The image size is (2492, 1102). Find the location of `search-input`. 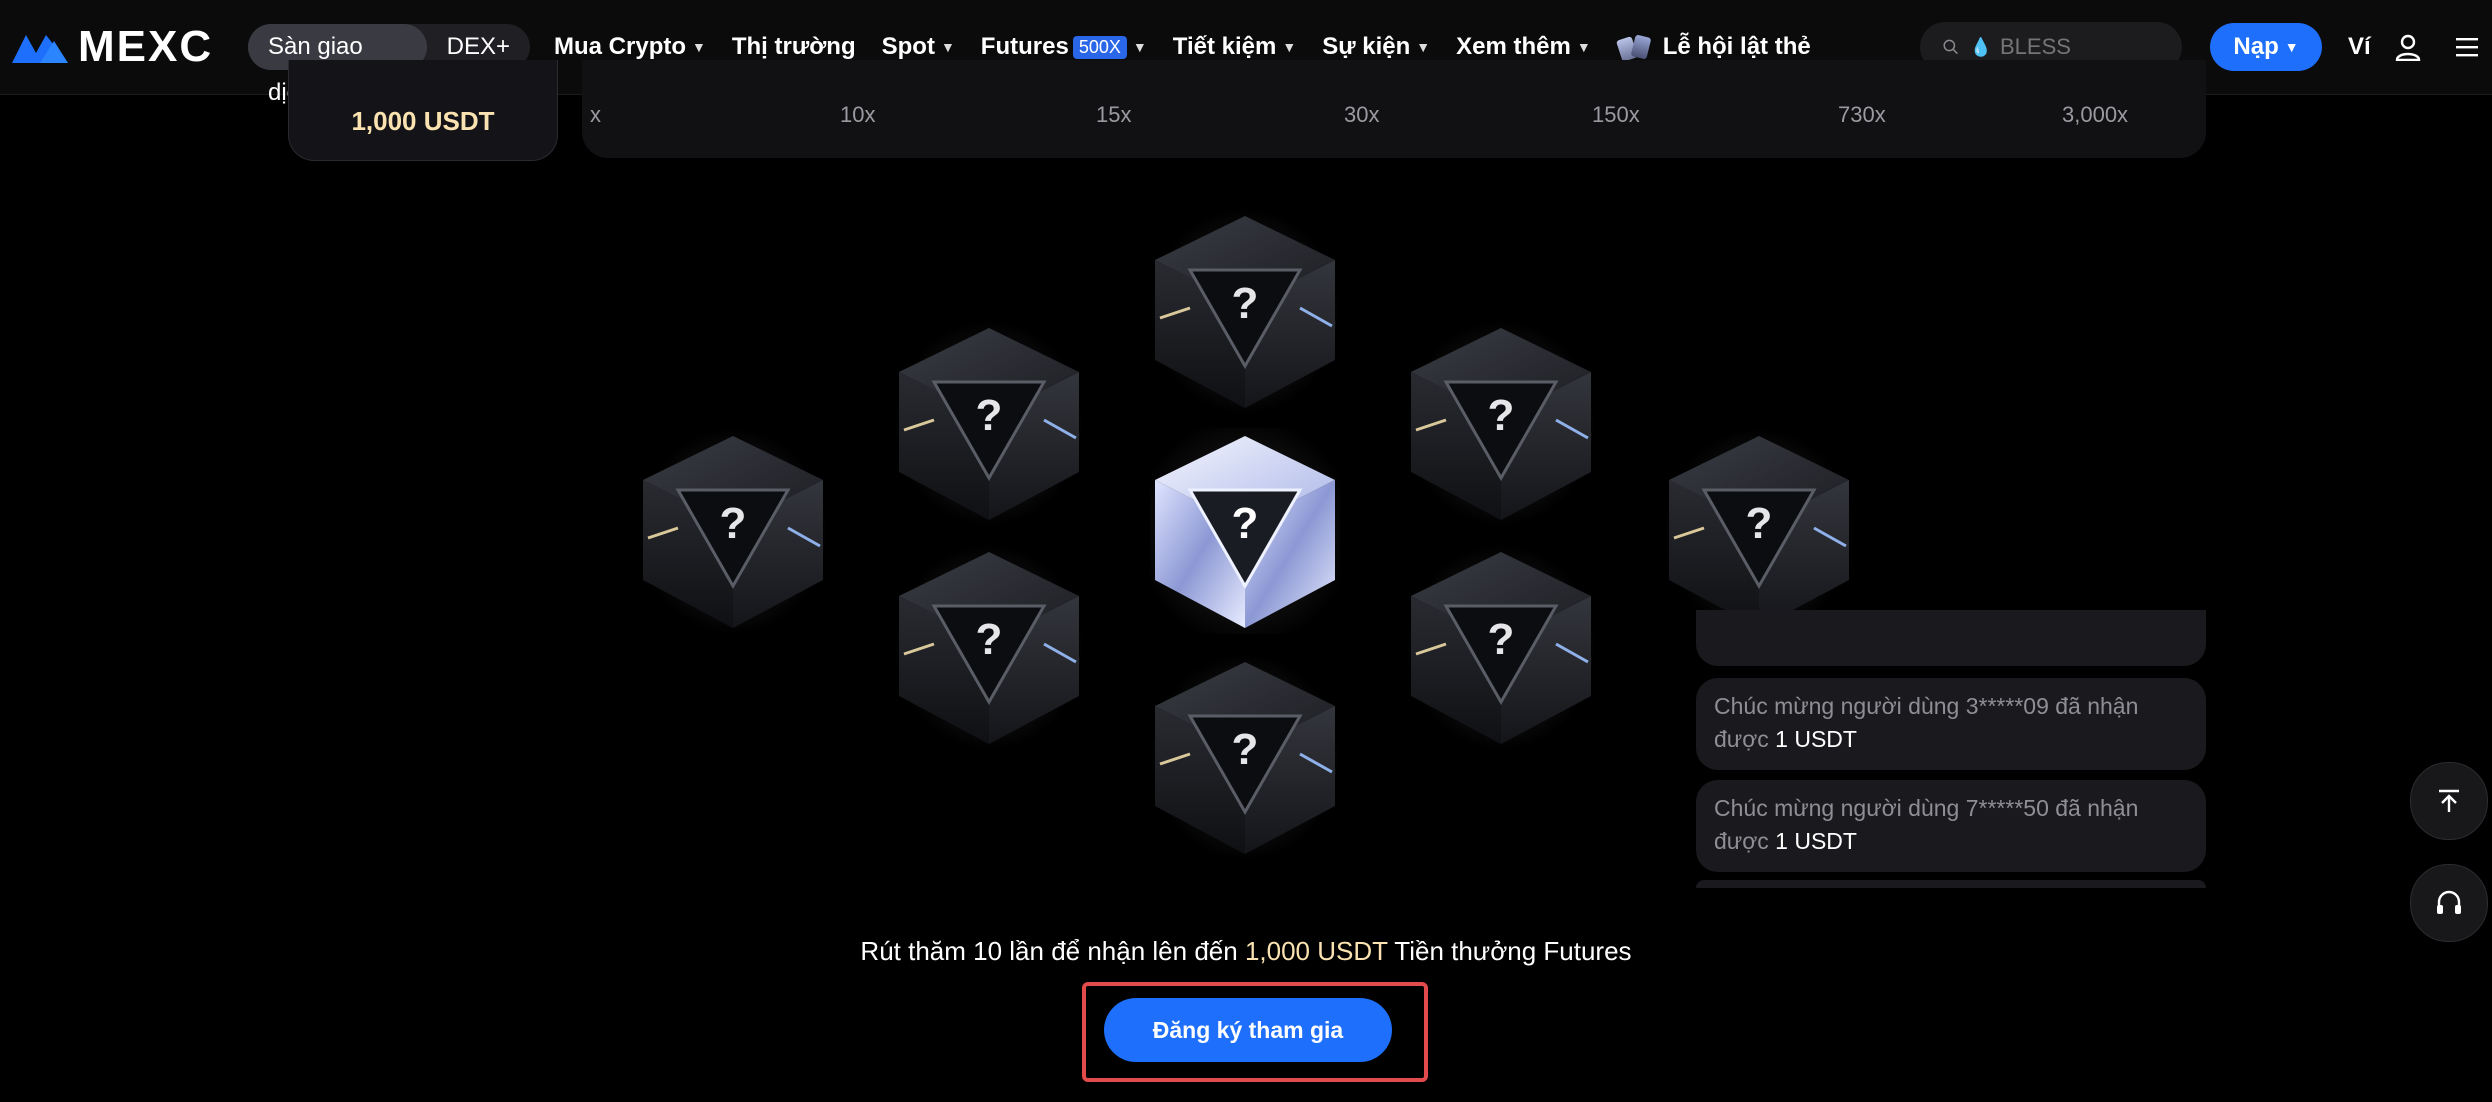

search-input is located at coordinates (2090, 47).